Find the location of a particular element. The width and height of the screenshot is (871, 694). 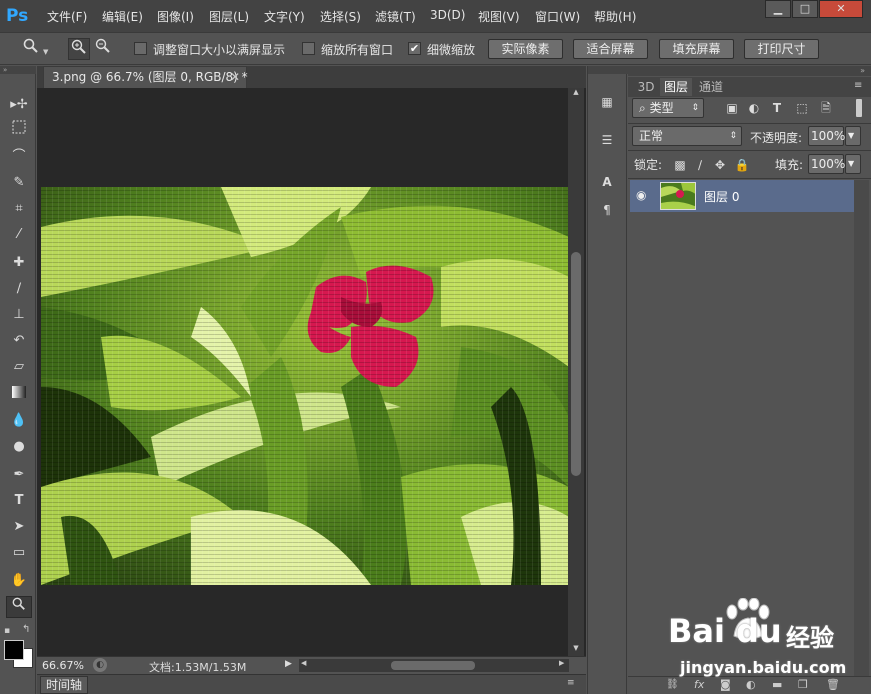

dodge-tool-icon: ● is located at coordinates (19, 447).